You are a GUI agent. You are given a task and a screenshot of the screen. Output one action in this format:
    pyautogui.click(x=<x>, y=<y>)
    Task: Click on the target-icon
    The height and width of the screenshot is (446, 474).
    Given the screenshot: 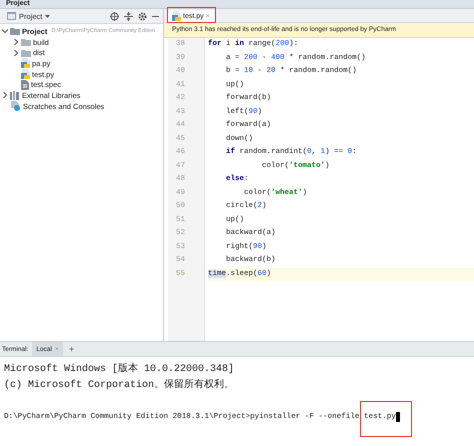 What is the action you would take?
    pyautogui.click(x=114, y=16)
    